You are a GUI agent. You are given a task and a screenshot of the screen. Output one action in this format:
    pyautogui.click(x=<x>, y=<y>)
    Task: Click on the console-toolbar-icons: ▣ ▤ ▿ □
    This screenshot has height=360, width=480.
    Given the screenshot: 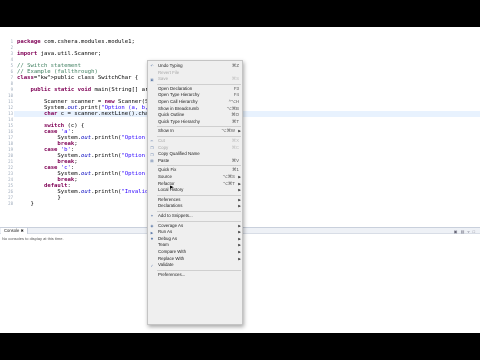 What is the action you would take?
    pyautogui.click(x=465, y=231)
    